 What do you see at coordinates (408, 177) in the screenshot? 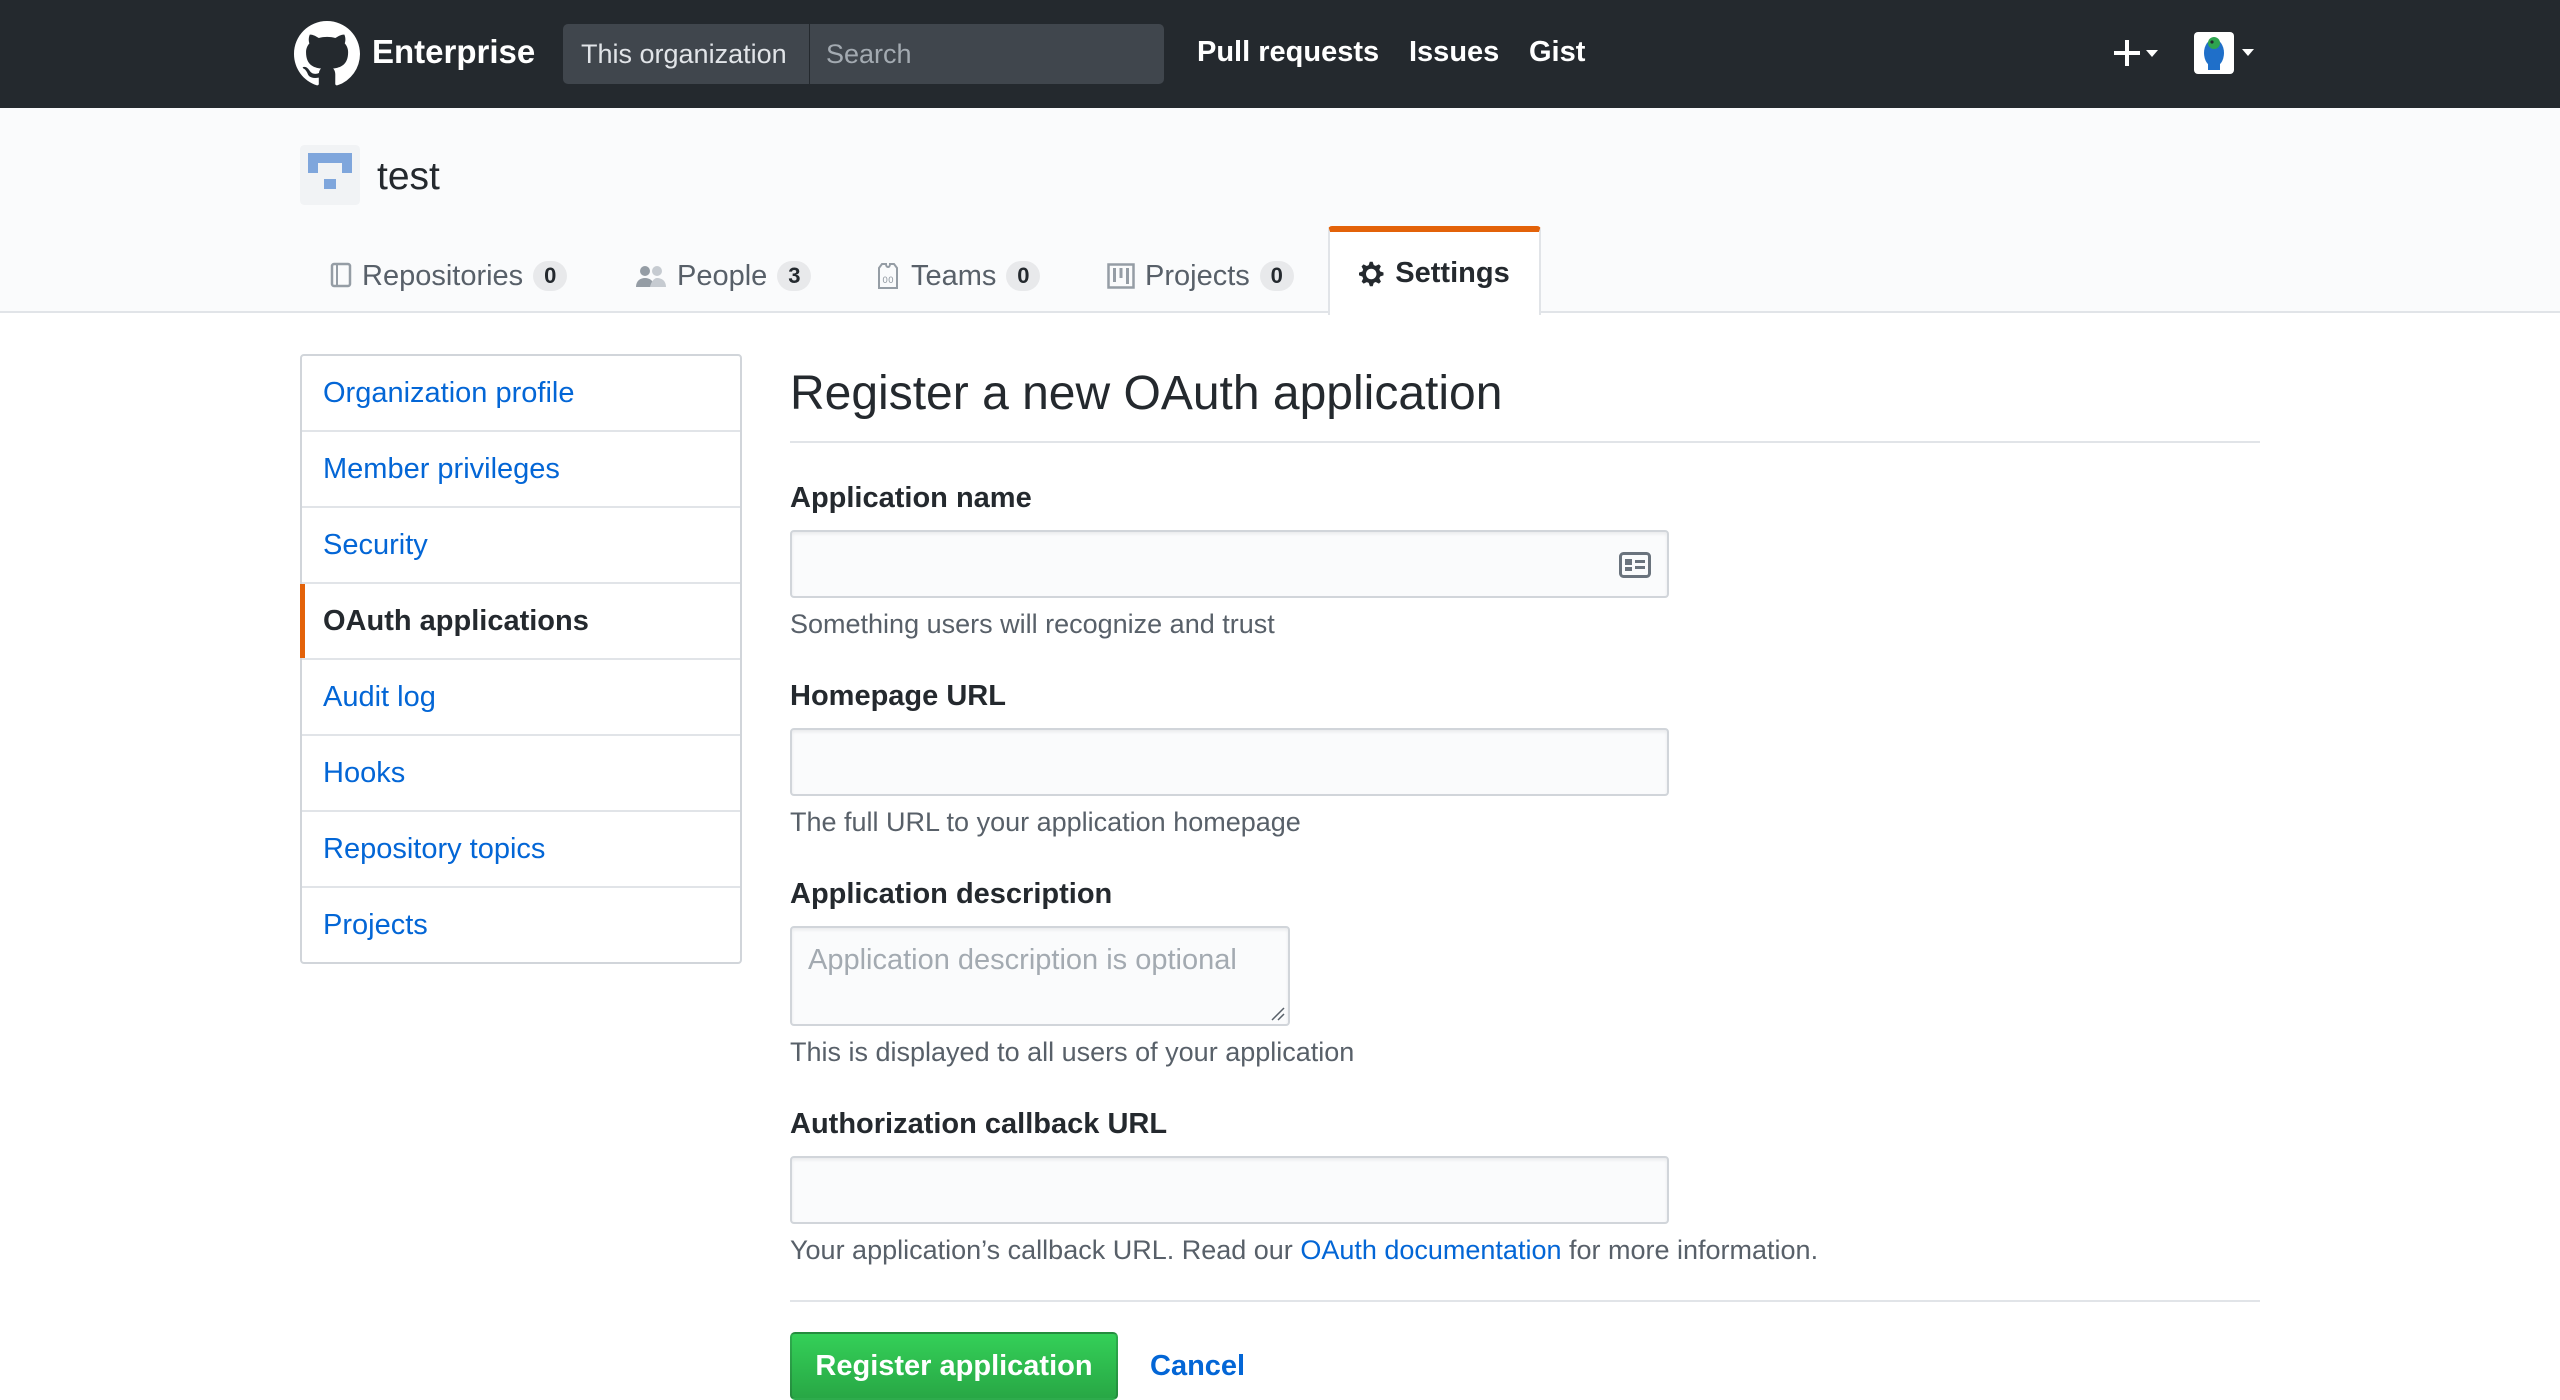
I see `org-name: test` at bounding box center [408, 177].